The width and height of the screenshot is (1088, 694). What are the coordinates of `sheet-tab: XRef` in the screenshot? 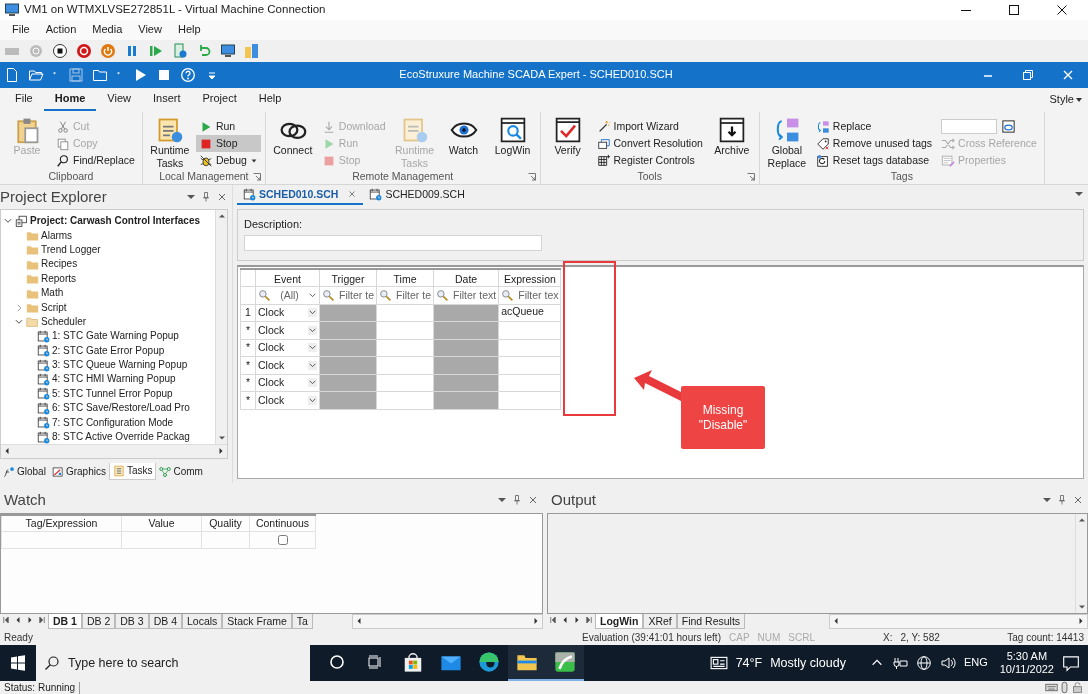 It's located at (660, 621).